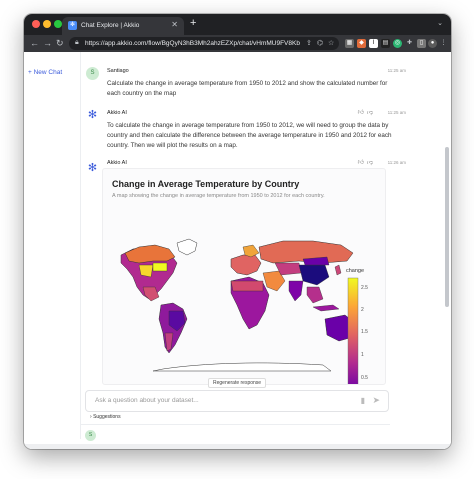  What do you see at coordinates (47, 24) in the screenshot?
I see `minimize-window-button` at bounding box center [47, 24].